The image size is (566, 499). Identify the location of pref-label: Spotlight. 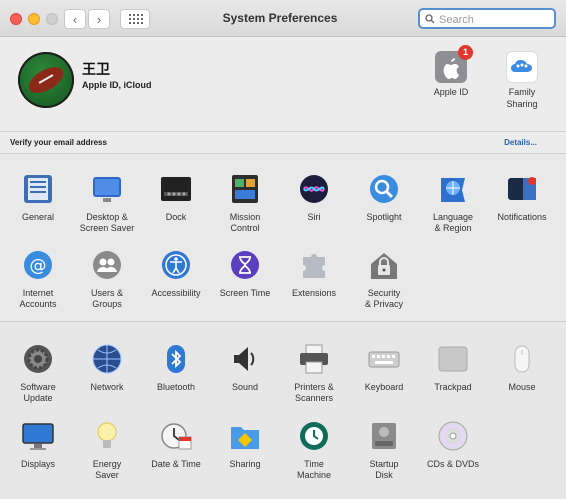
(384, 217).